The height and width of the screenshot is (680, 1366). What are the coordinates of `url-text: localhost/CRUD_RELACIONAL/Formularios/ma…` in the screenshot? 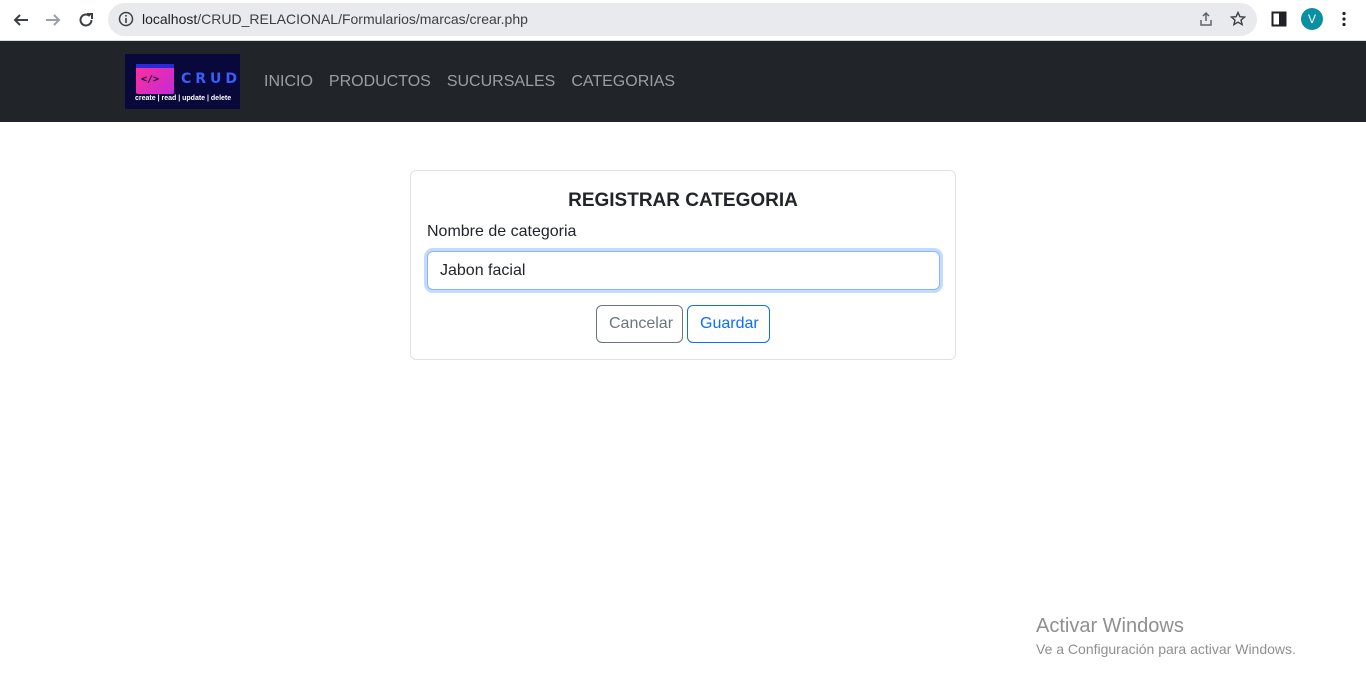 It's located at (335, 19).